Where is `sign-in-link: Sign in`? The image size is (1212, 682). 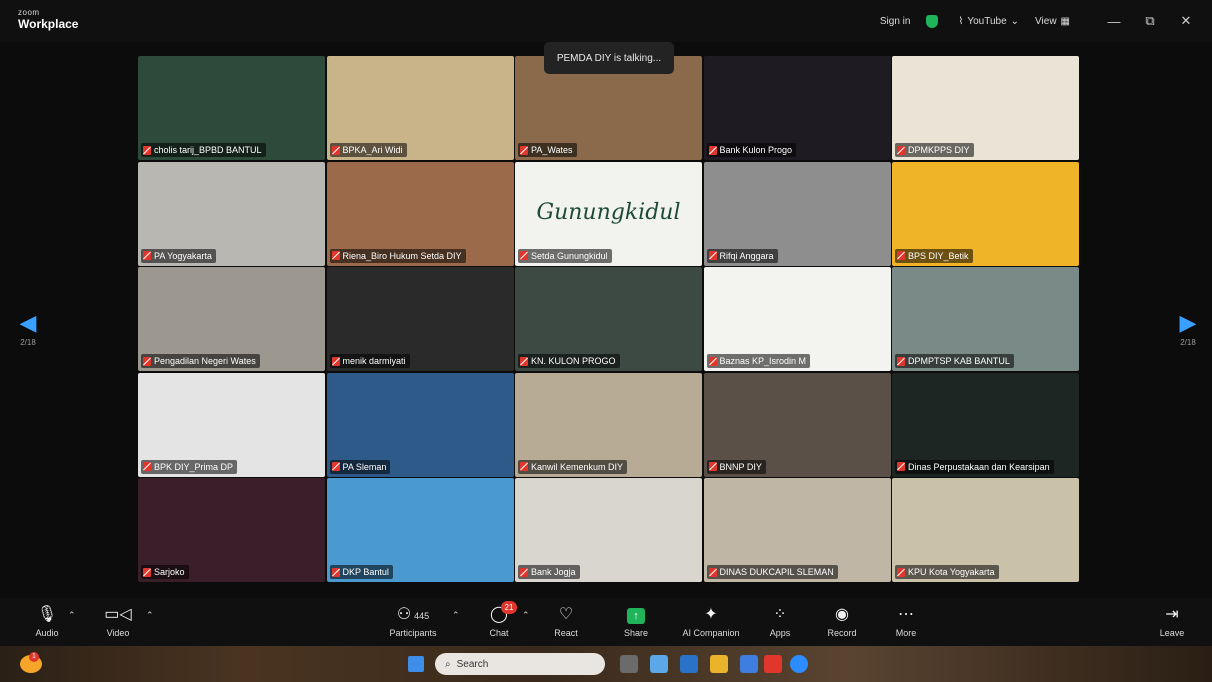
sign-in-link: Sign in is located at coordinates (895, 21).